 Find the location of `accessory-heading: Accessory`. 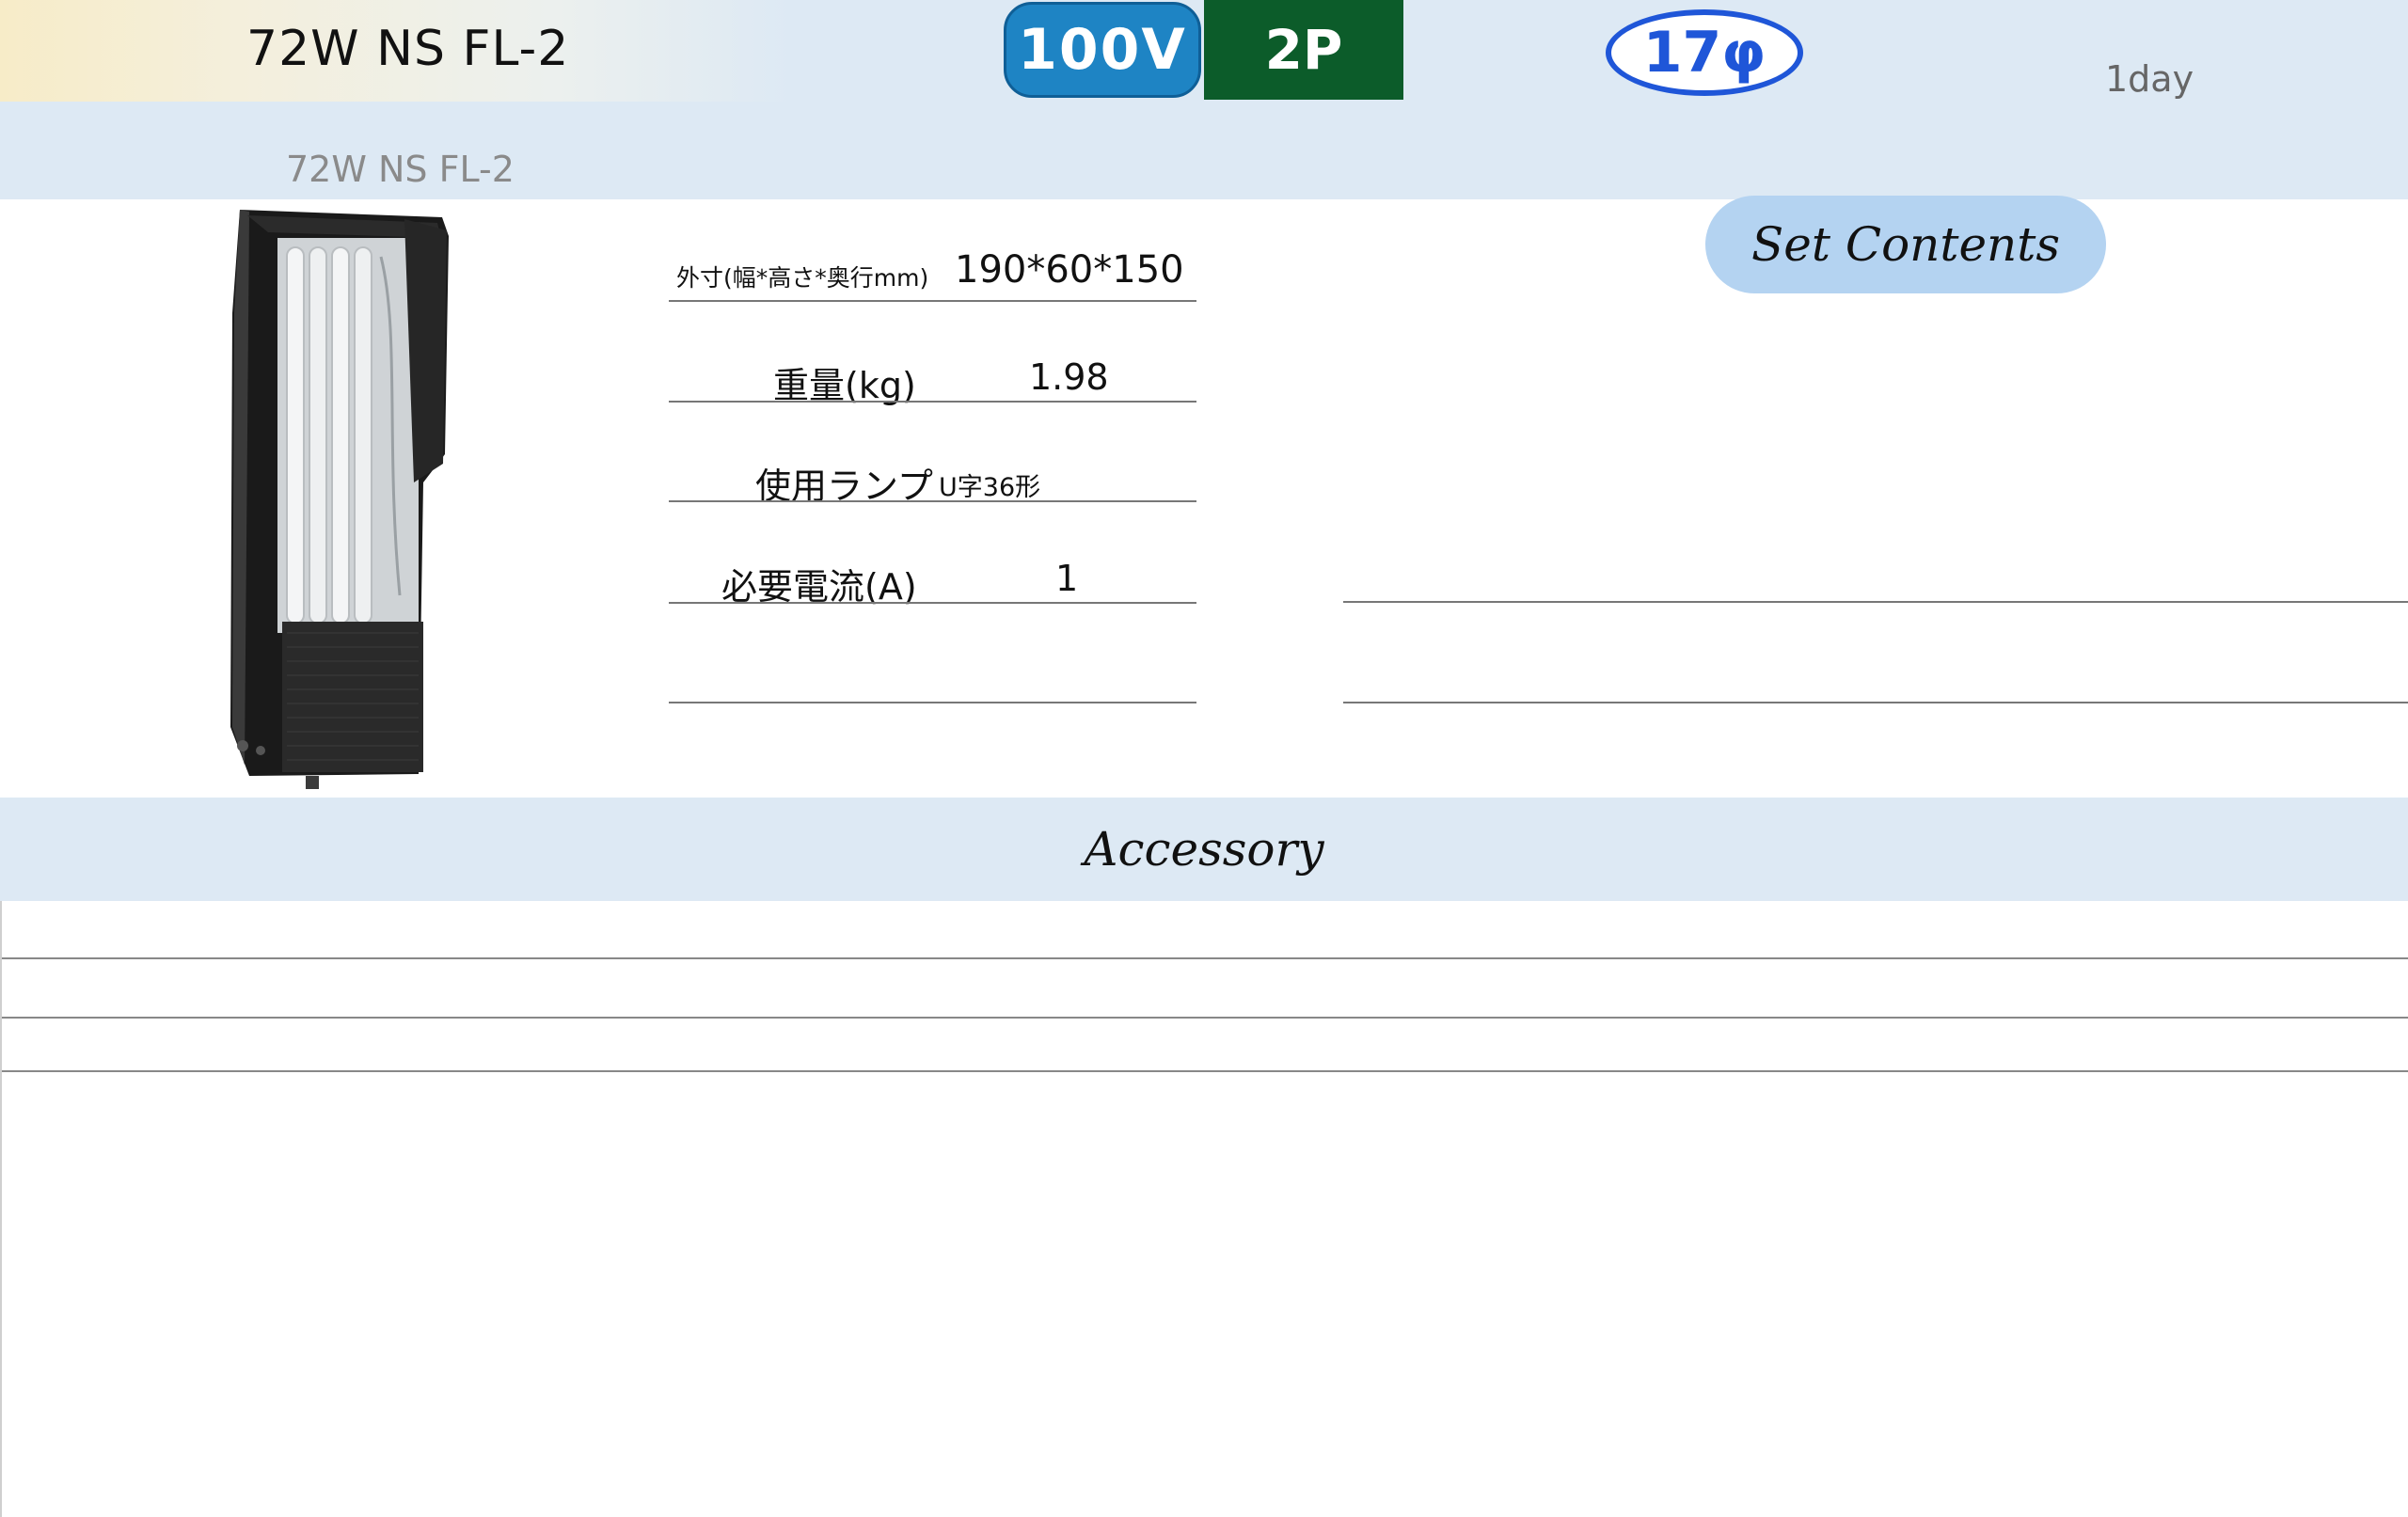

accessory-heading: Accessory is located at coordinates (1204, 849).